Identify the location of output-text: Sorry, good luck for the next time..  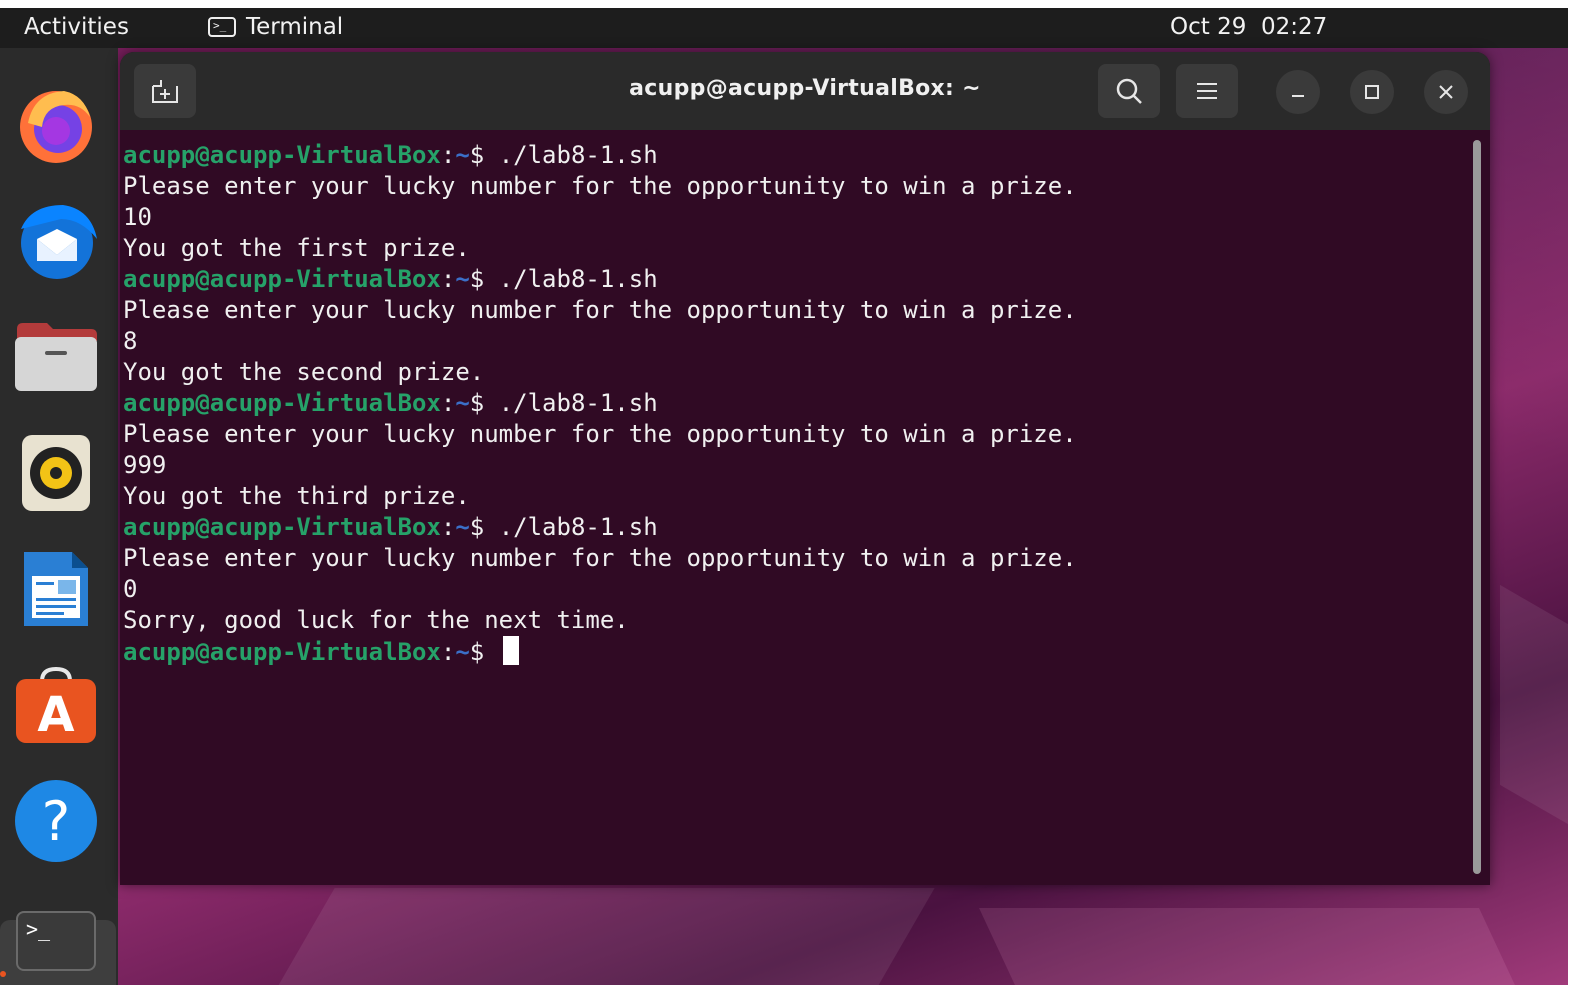
(376, 620).